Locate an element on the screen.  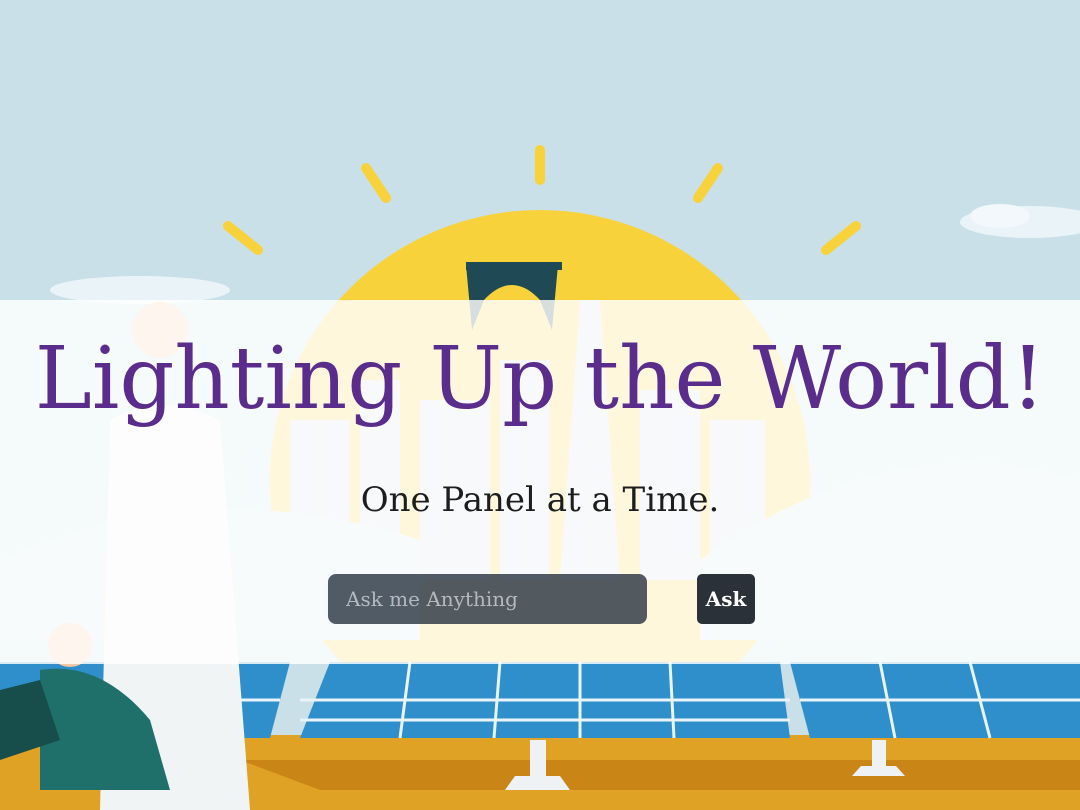
ask-button: Ask is located at coordinates (726, 599).